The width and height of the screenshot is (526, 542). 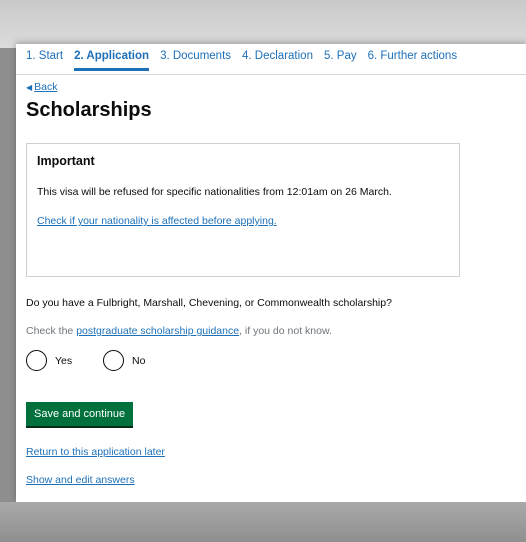 I want to click on step-declaration: 4. Declaration, so click(x=277, y=60).